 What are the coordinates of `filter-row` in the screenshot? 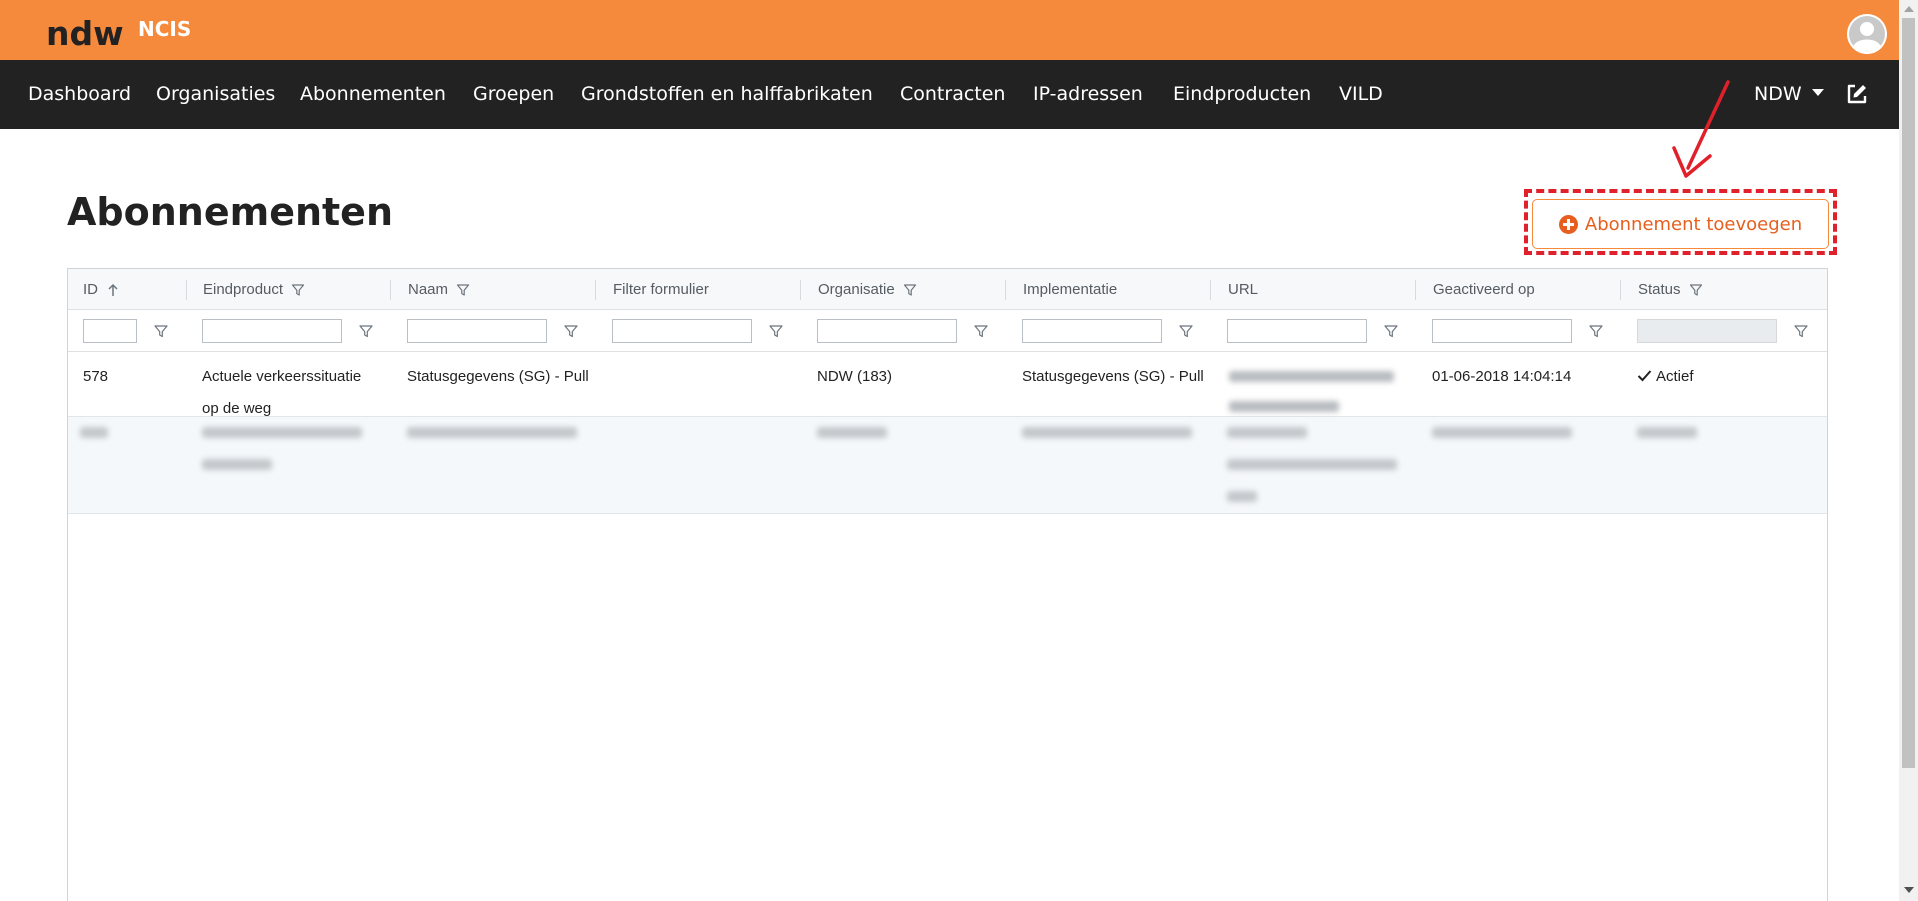 It's located at (947, 331).